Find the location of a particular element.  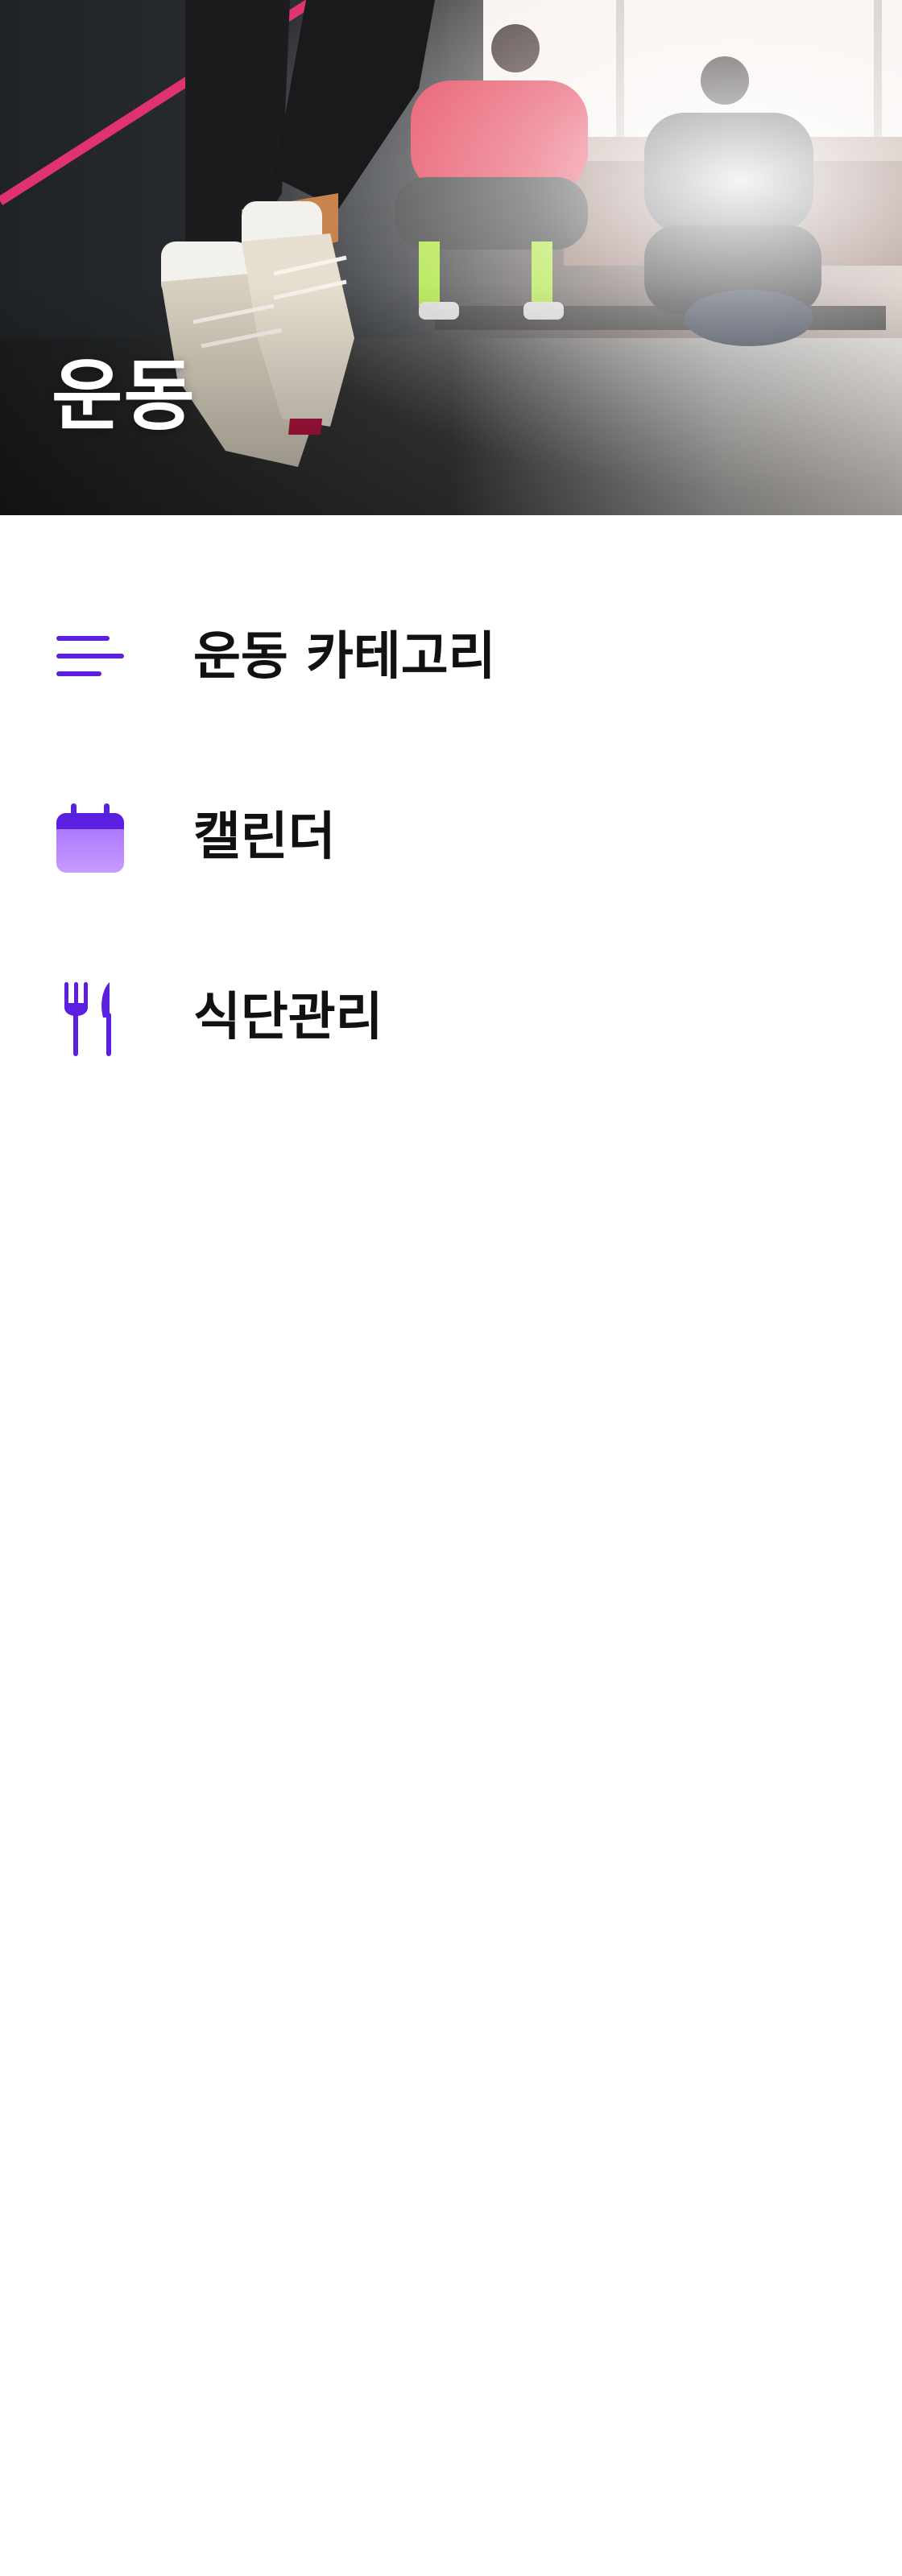

page-title: 운동 is located at coordinates (124, 396).